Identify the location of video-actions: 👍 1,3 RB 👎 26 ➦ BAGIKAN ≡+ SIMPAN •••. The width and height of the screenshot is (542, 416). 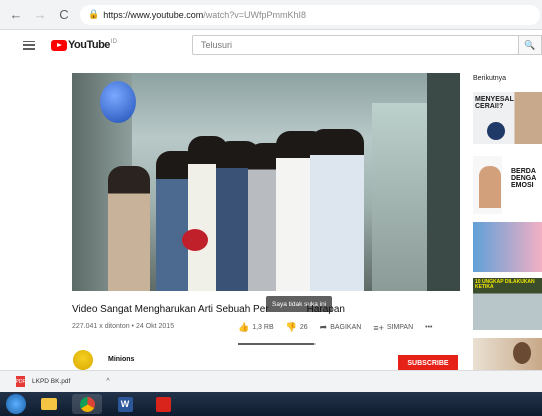
(341, 327).